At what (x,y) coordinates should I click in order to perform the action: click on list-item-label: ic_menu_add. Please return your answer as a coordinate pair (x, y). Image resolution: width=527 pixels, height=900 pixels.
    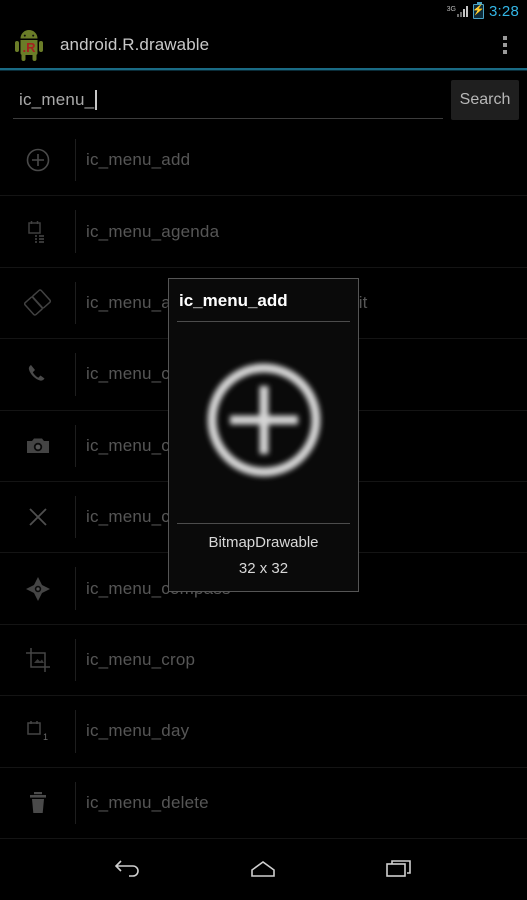
    Looking at the image, I should click on (138, 160).